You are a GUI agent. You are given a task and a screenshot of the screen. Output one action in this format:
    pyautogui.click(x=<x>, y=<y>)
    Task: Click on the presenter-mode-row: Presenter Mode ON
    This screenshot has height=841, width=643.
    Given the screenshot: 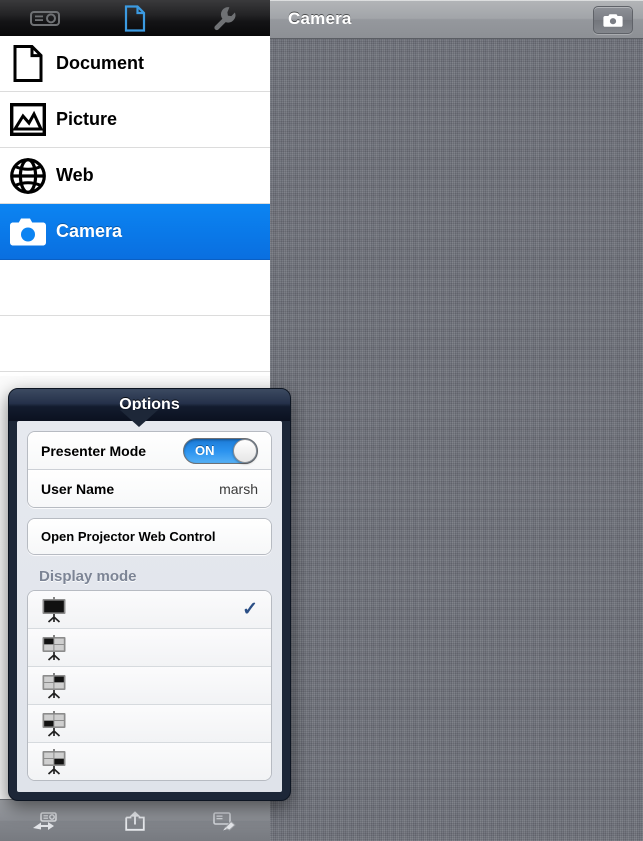 What is the action you would take?
    pyautogui.click(x=149, y=451)
    